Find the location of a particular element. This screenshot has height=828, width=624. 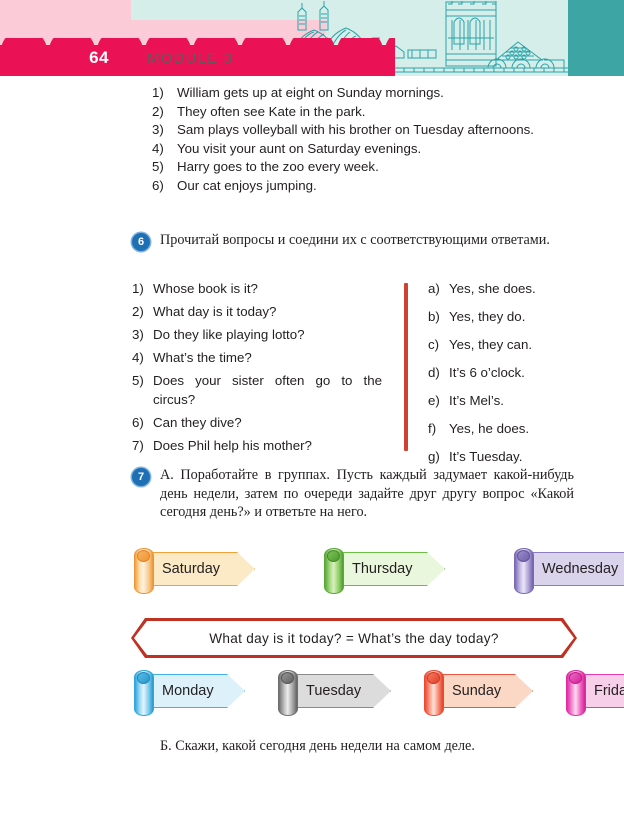

question-number: 2) is located at coordinates (138, 311).